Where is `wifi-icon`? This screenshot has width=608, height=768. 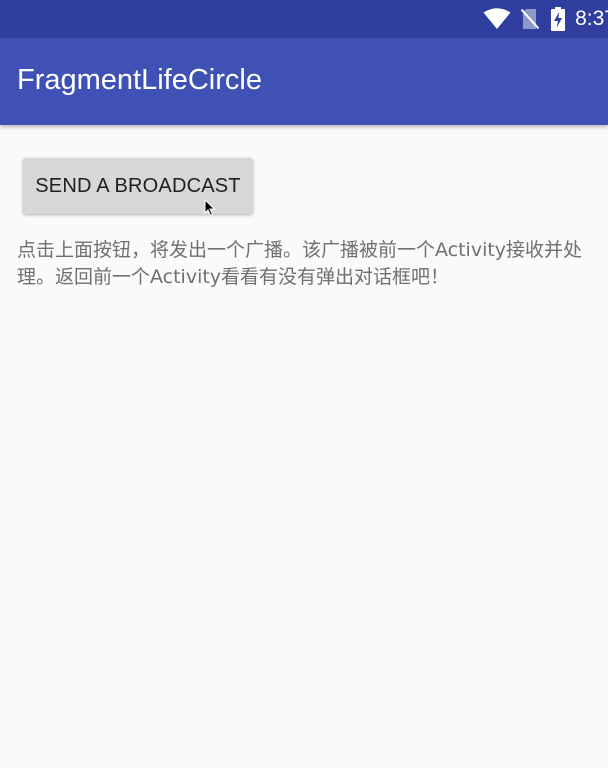 wifi-icon is located at coordinates (497, 19).